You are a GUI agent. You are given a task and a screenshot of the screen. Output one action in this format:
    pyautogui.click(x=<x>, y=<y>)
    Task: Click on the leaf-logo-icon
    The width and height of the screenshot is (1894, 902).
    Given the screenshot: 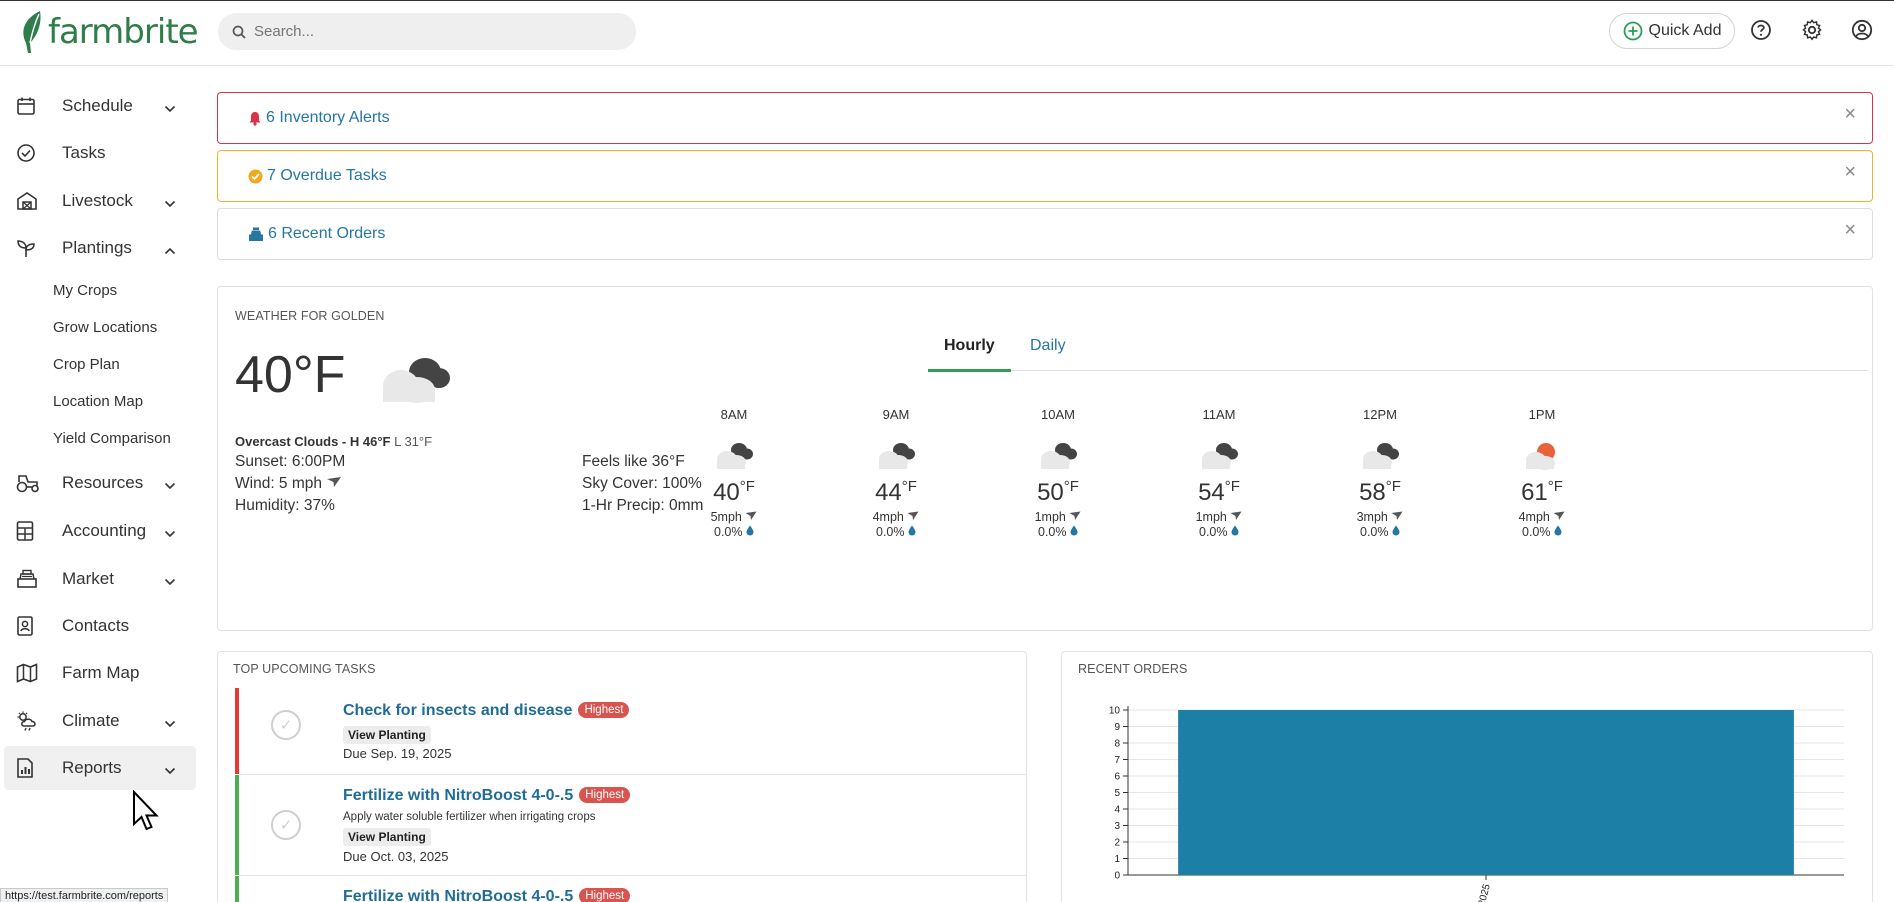 What is the action you would take?
    pyautogui.click(x=32, y=32)
    